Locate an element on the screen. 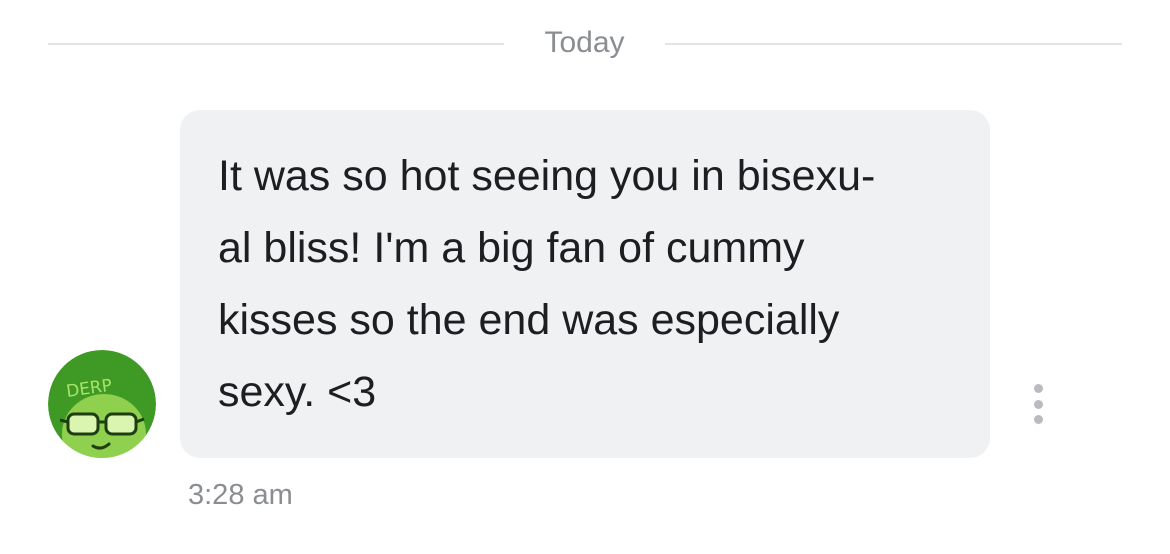 The image size is (1170, 554). date-divider-label: Today is located at coordinates (584, 42).